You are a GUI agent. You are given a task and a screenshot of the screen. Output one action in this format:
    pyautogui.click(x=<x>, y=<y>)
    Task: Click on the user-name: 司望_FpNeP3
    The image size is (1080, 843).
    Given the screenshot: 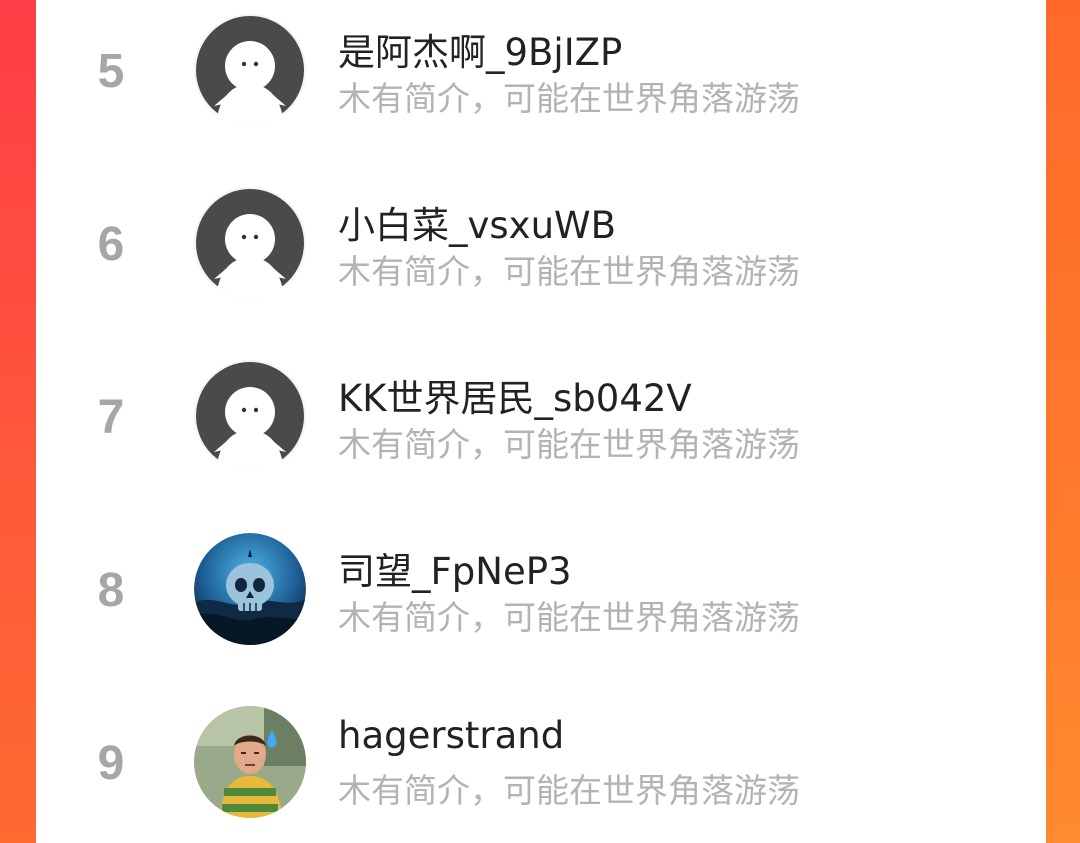 What is the action you would take?
    pyautogui.click(x=455, y=568)
    